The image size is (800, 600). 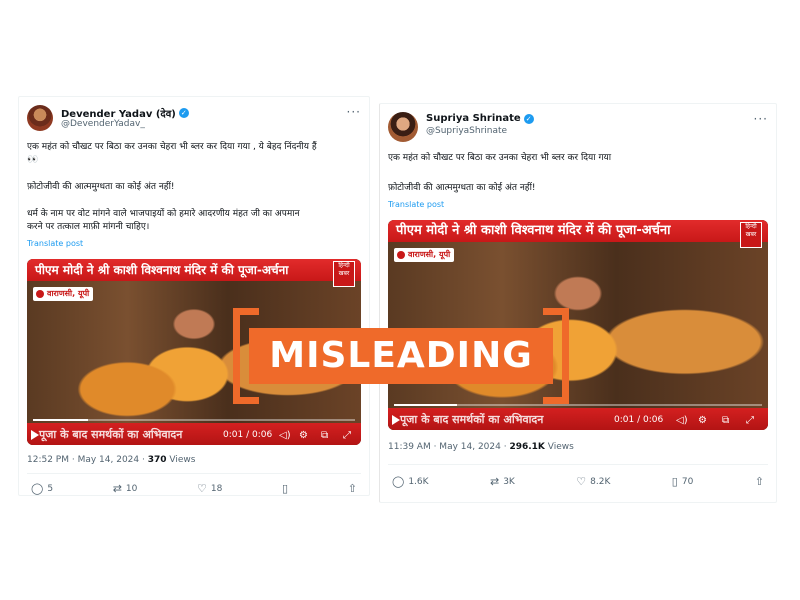 I want to click on misleading-label: MISLEADING, so click(x=401, y=356).